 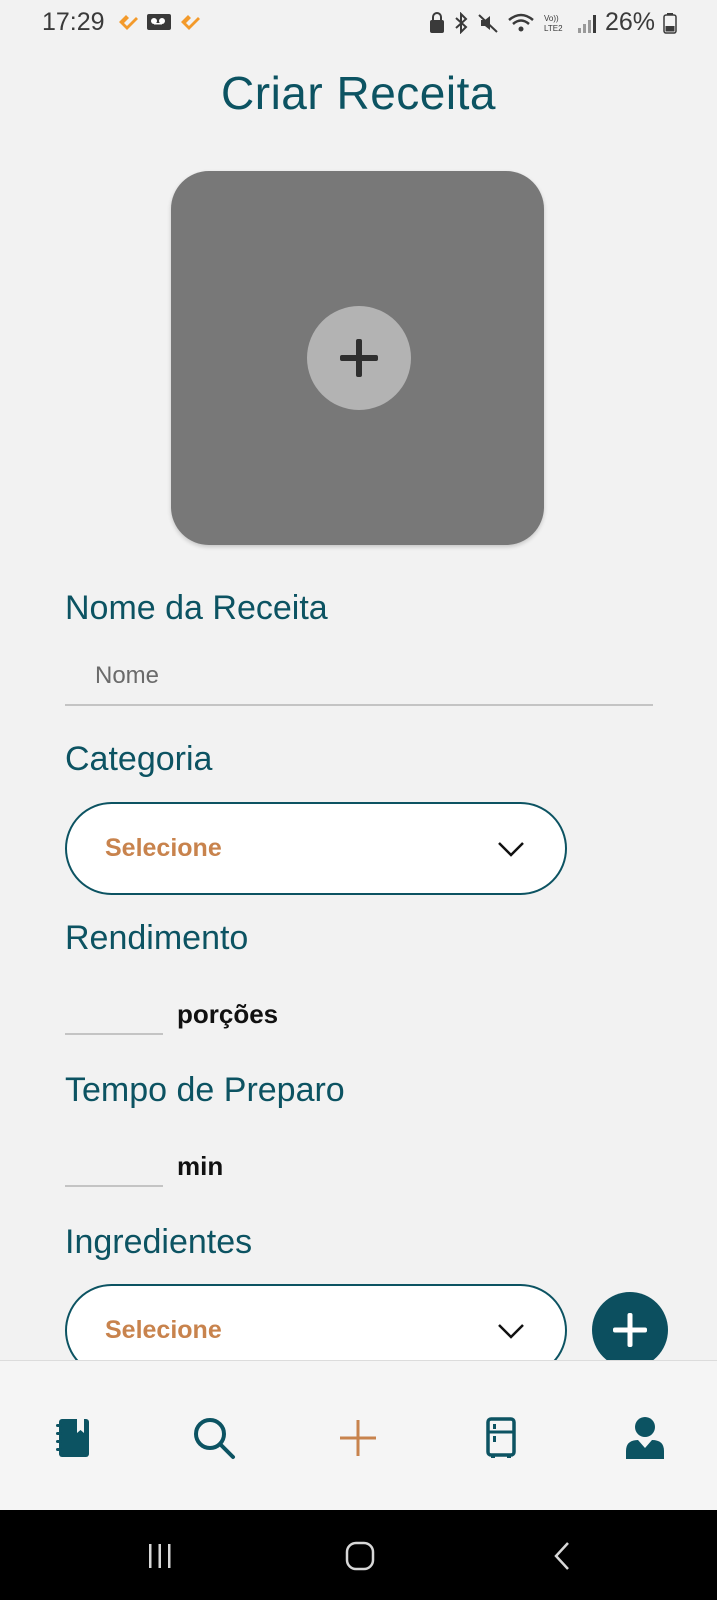 What do you see at coordinates (196, 608) in the screenshot?
I see `recipe-name-label: Nome da Receita` at bounding box center [196, 608].